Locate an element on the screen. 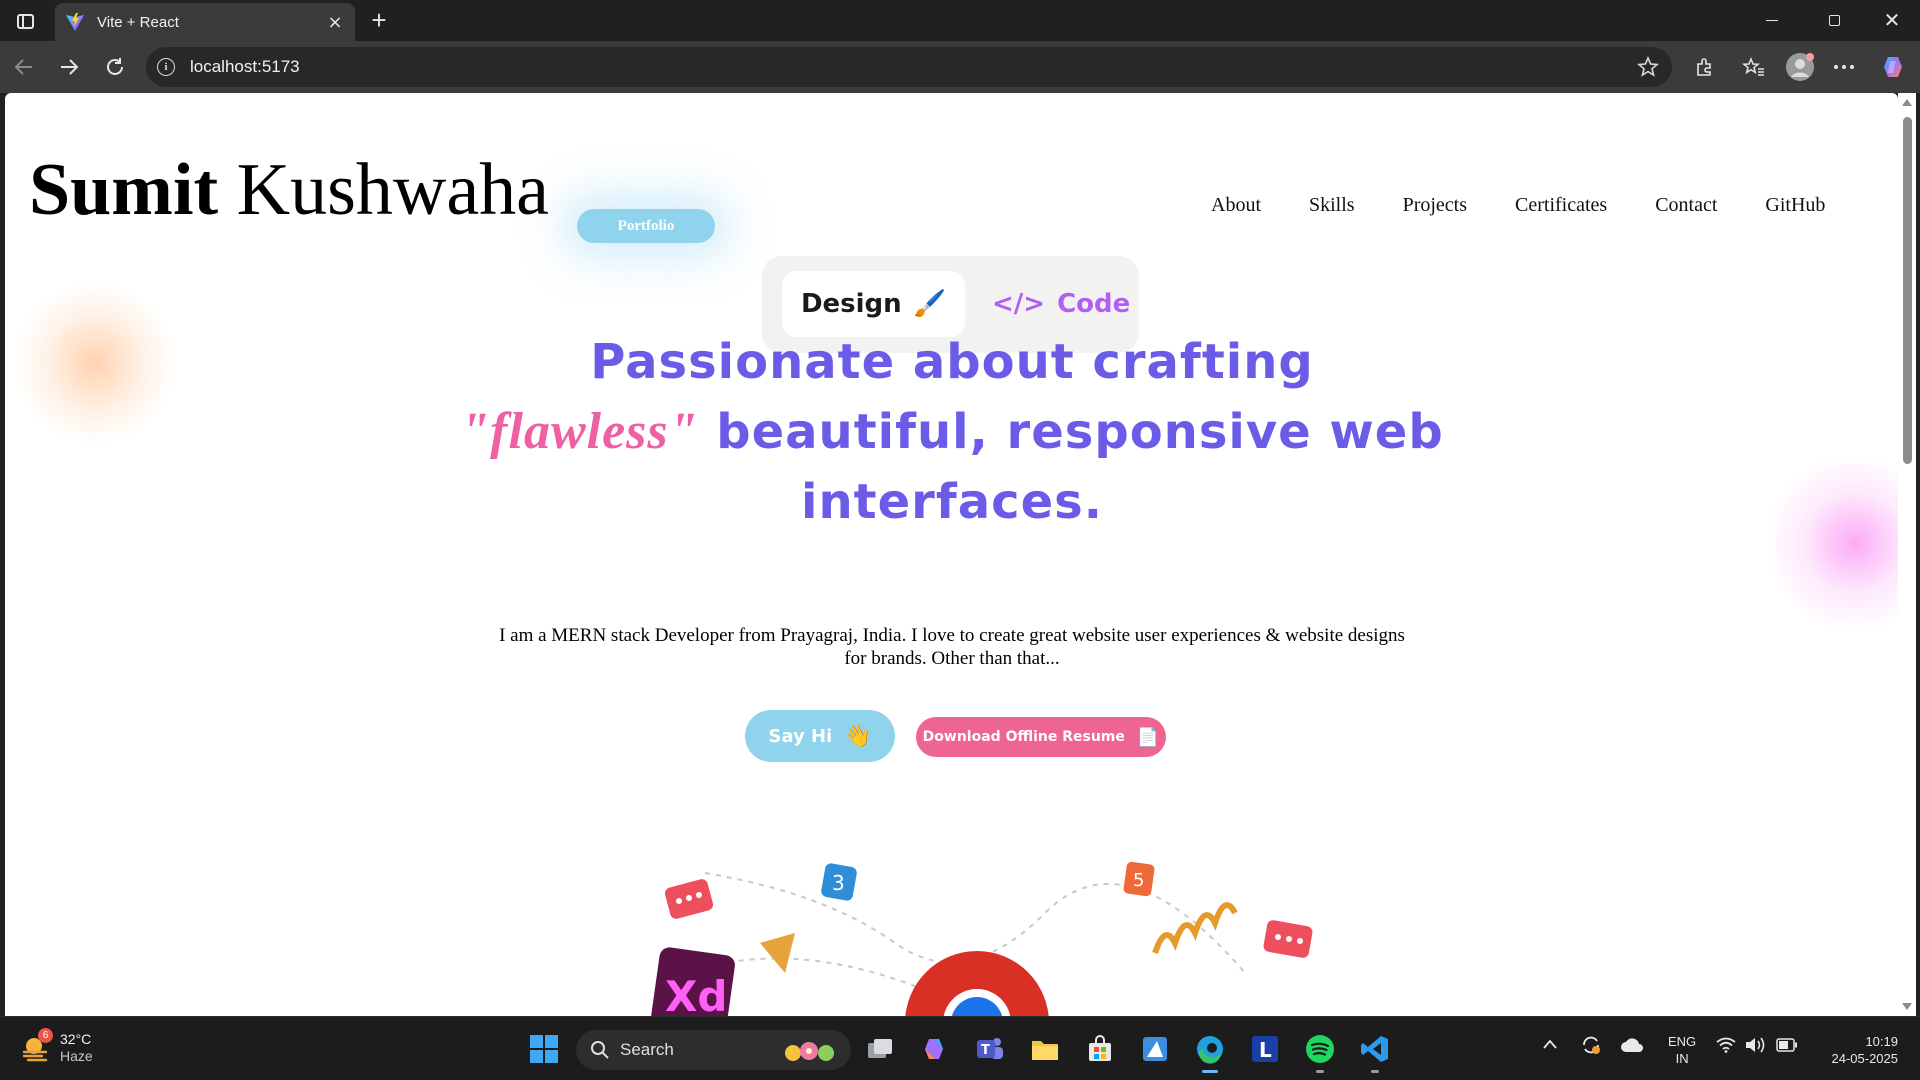 This screenshot has width=1920, height=1080. minimize-button is located at coordinates (1772, 20).